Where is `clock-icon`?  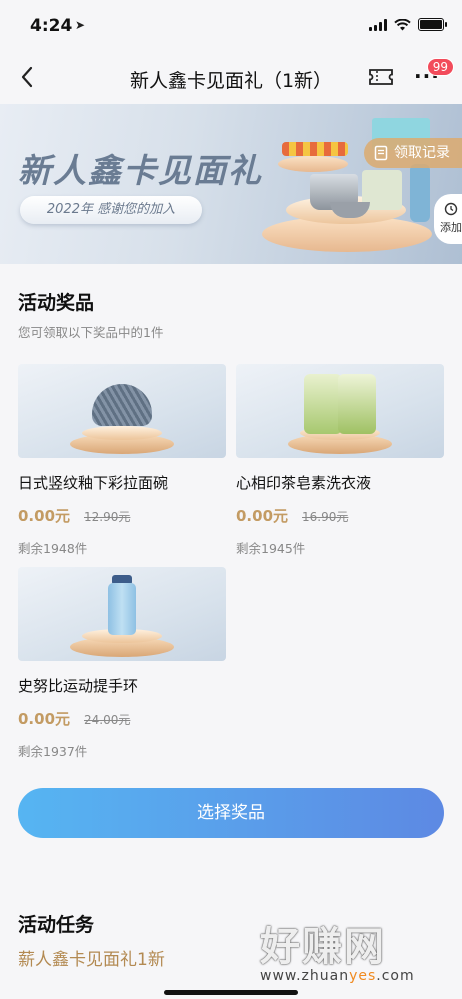
clock-icon is located at coordinates (451, 209).